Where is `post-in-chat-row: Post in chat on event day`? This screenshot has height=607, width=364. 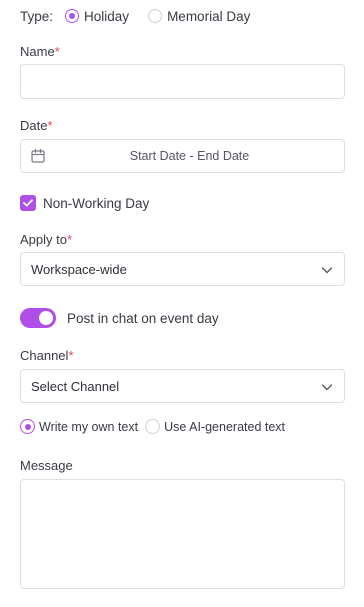
post-in-chat-row: Post in chat on event day is located at coordinates (119, 318).